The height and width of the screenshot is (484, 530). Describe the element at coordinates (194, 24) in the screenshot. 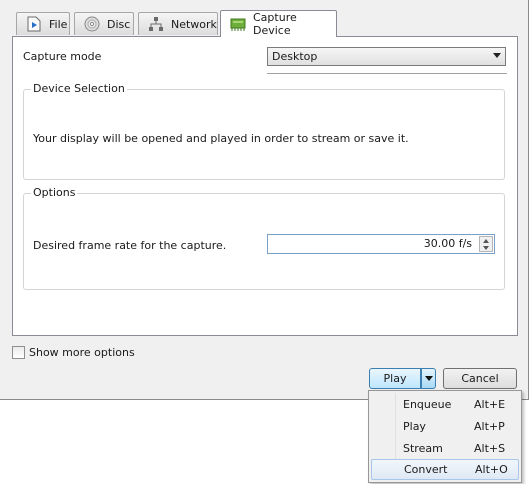

I see `tab-network-label: Network` at that location.